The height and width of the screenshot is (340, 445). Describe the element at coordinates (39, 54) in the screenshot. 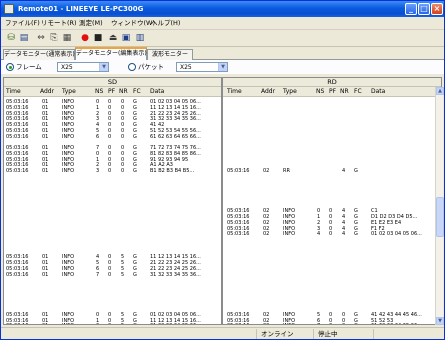

I see `tab-monitor-normal: データモニター(通常表示)` at that location.